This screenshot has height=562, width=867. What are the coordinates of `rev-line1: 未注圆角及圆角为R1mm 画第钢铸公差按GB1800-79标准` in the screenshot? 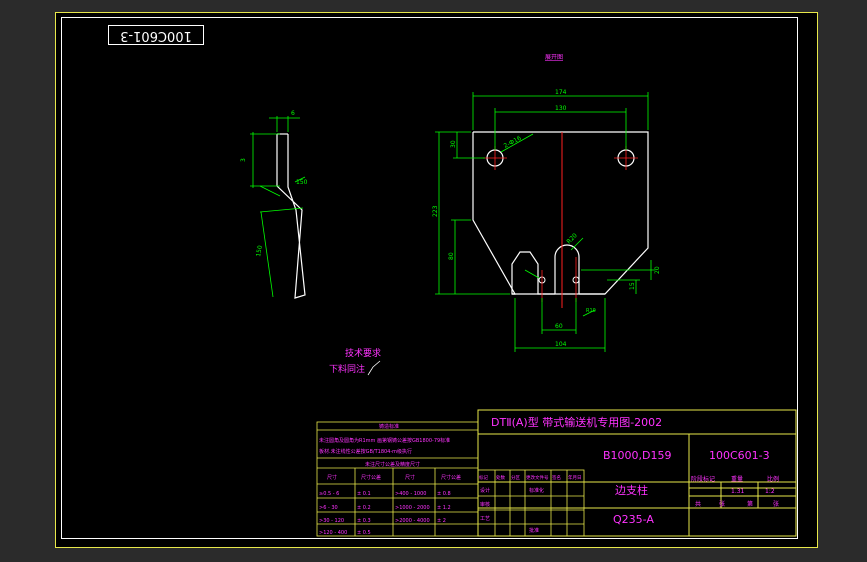 It's located at (384, 440).